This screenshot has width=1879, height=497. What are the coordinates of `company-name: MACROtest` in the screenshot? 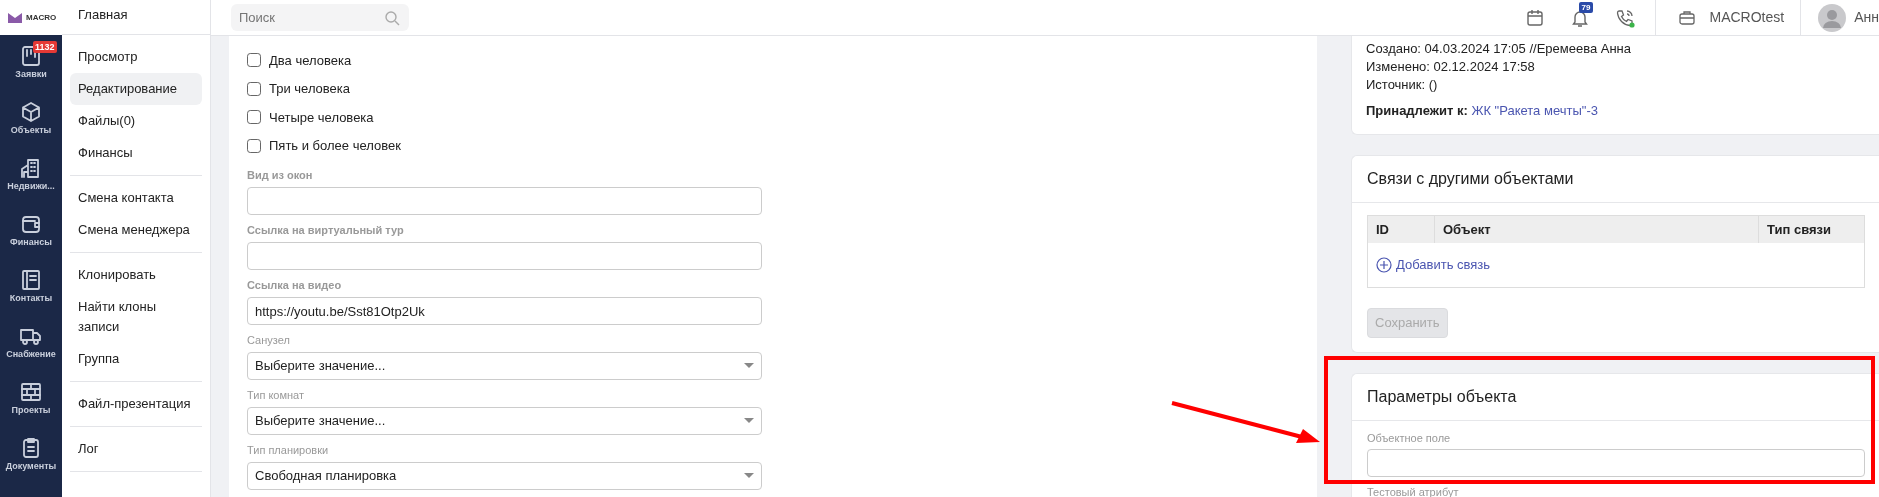 It's located at (1747, 17).